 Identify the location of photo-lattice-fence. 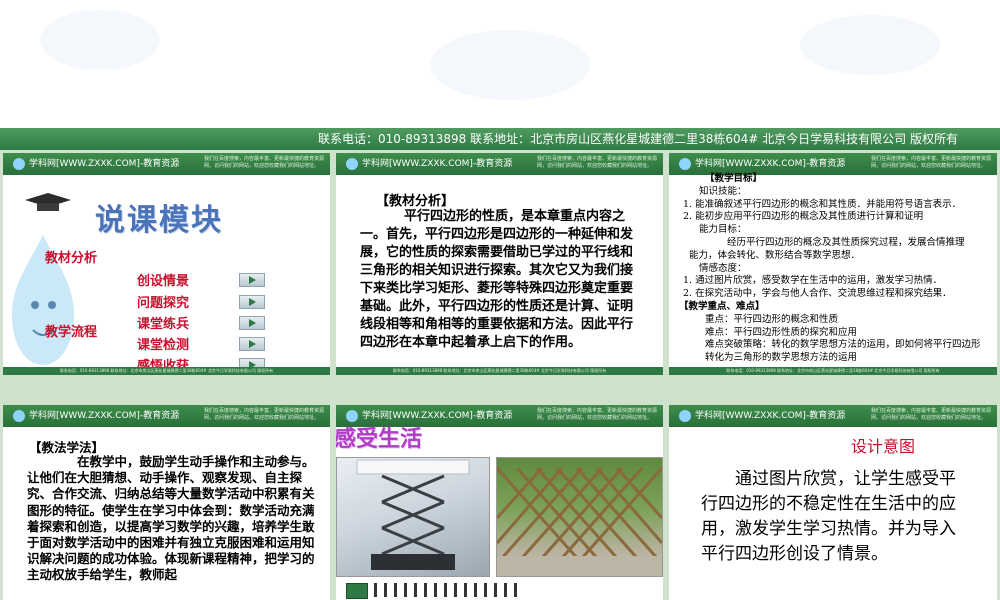
(579, 517).